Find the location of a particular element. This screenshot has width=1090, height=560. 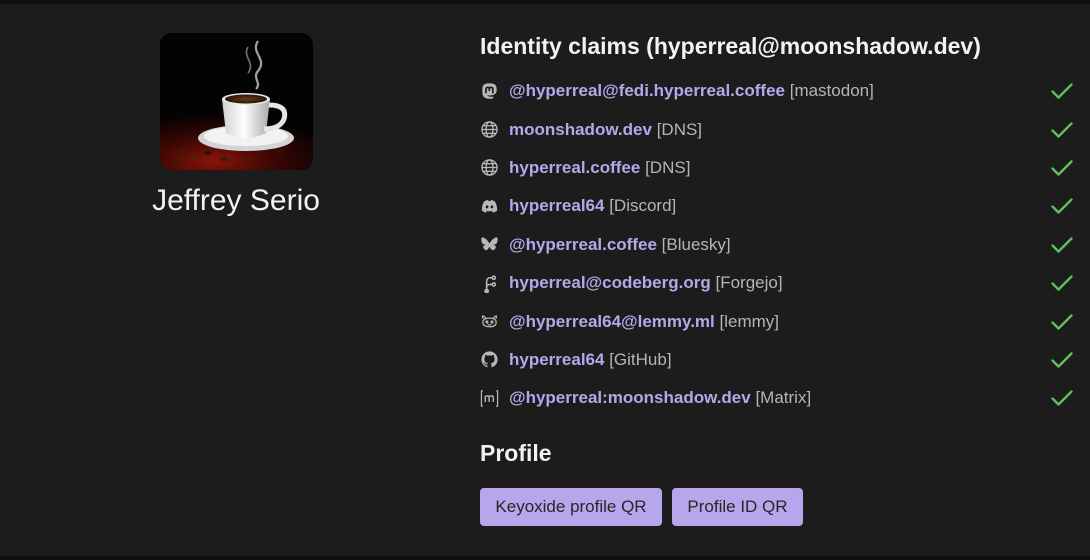

claim-item: moonshadow.dev [DNS] is located at coordinates (777, 129).